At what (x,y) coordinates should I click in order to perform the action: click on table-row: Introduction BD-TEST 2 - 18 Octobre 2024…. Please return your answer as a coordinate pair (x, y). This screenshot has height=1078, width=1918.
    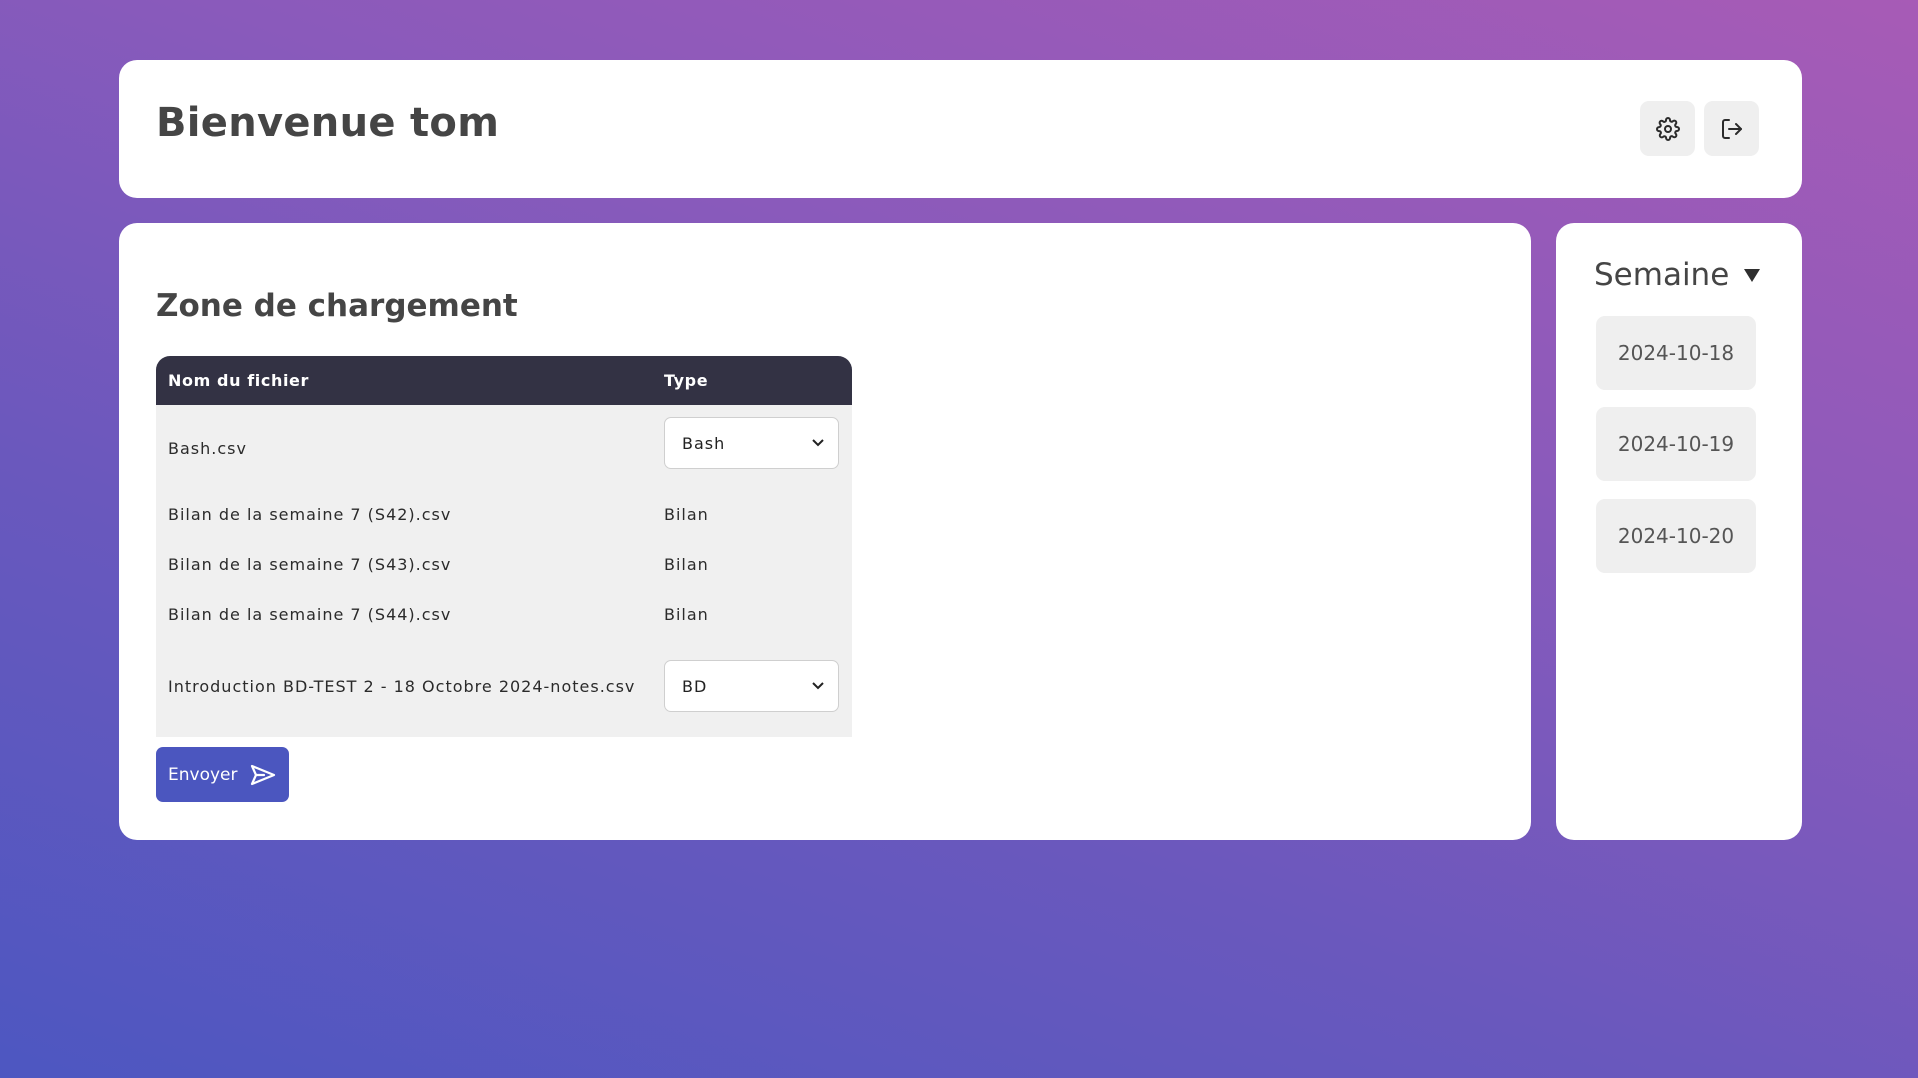
    Looking at the image, I should click on (504, 688).